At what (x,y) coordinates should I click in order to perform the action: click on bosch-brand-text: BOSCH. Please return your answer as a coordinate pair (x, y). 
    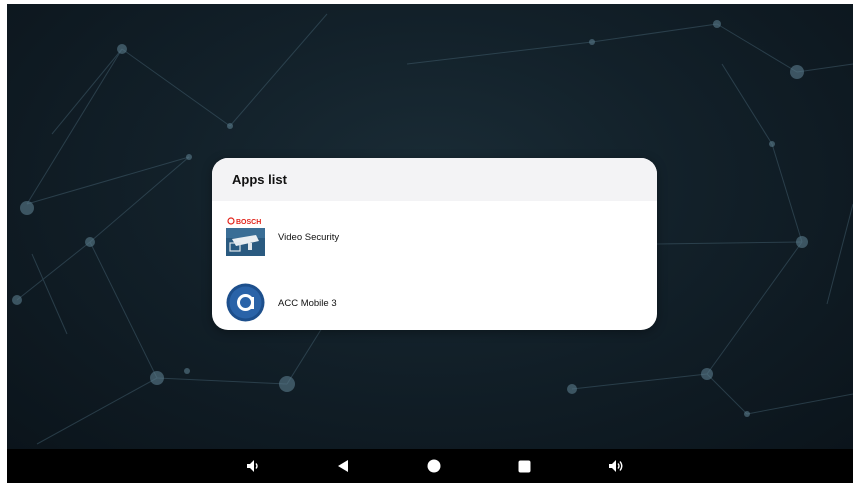
    Looking at the image, I should click on (248, 222).